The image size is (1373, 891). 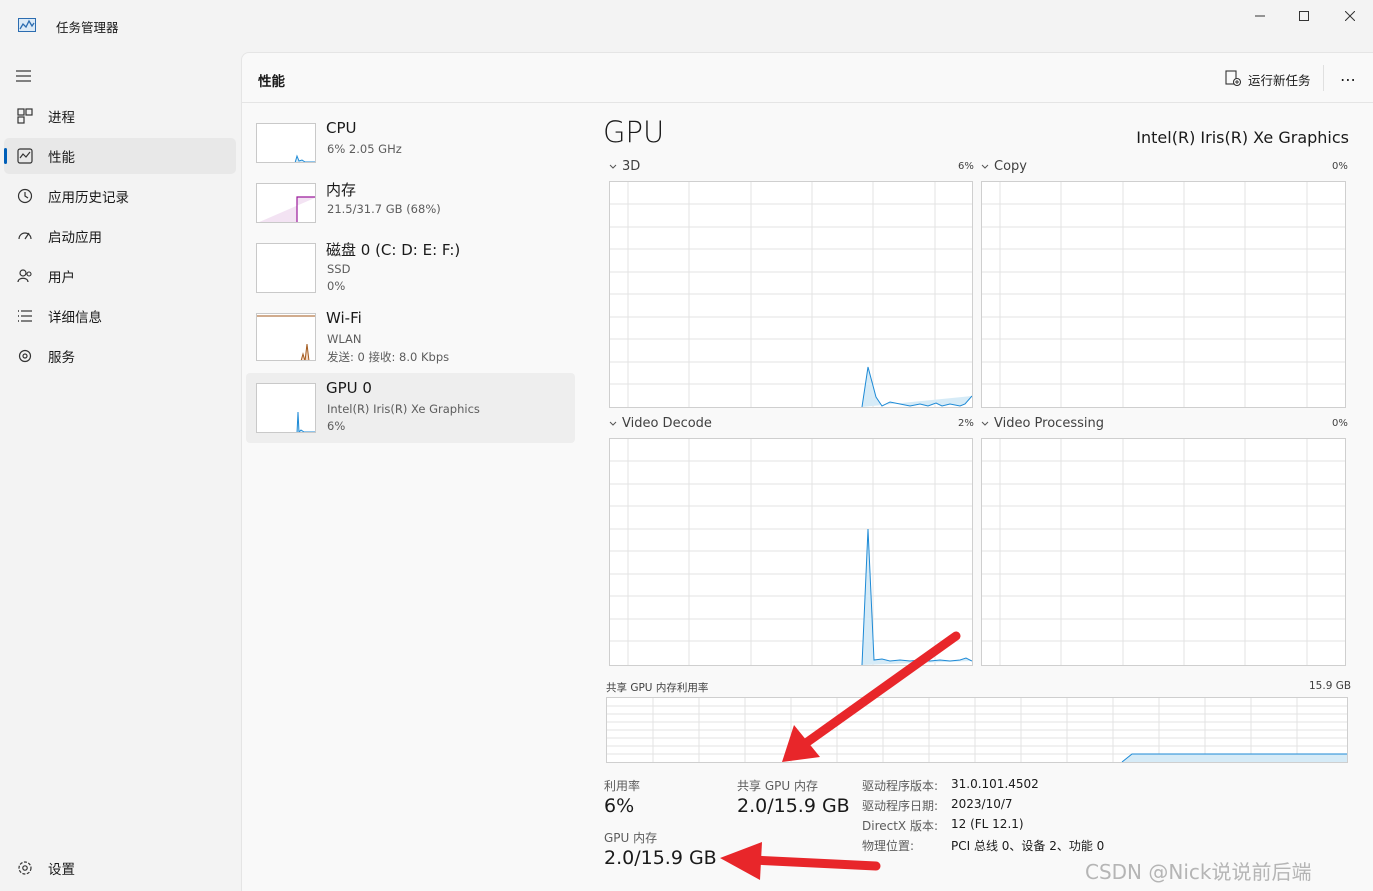 What do you see at coordinates (5, 156) in the screenshot?
I see `selection-indicator` at bounding box center [5, 156].